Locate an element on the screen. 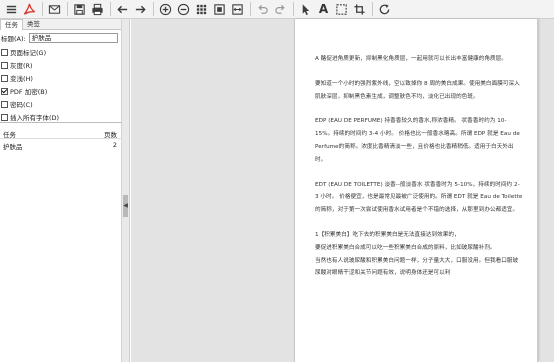 Image resolution: width=554 pixels, height=362 pixels. option-embed-fonts: 插入所有字体(D) is located at coordinates (30, 117).